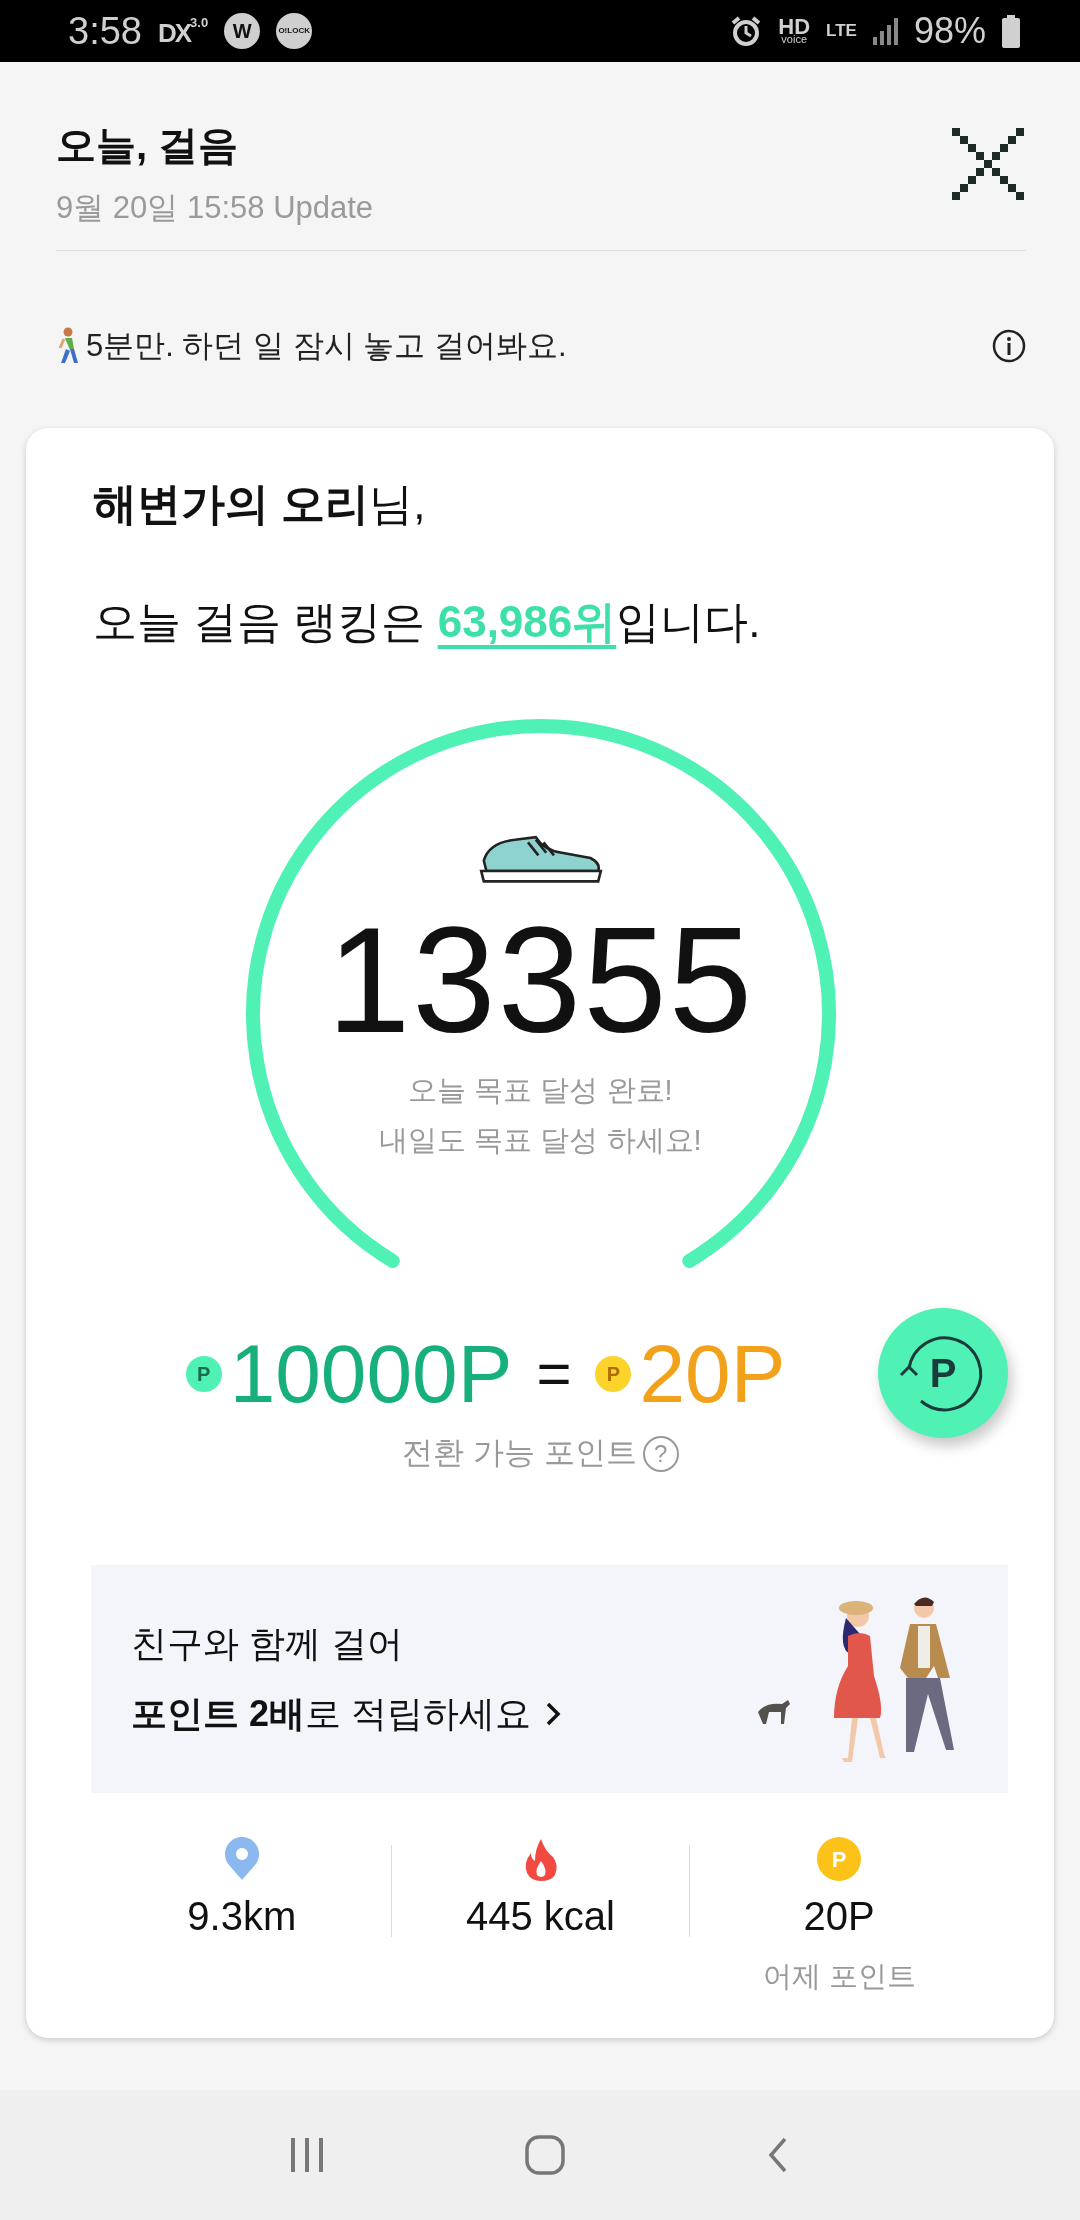  What do you see at coordinates (540, 859) in the screenshot?
I see `sneaker-icon` at bounding box center [540, 859].